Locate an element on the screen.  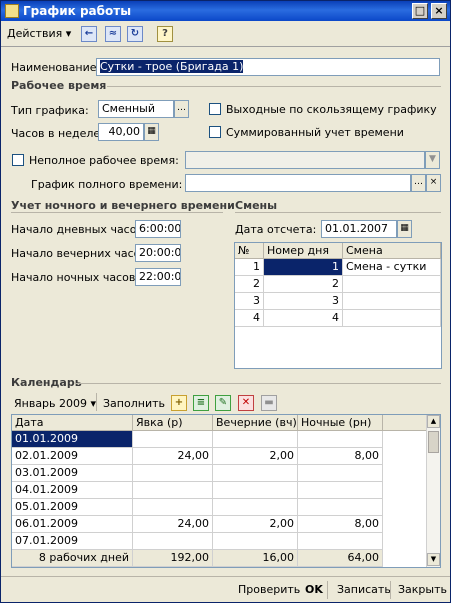
bottom-bar: Проверить OK Записать Закрыть is located at coordinates (225, 589).